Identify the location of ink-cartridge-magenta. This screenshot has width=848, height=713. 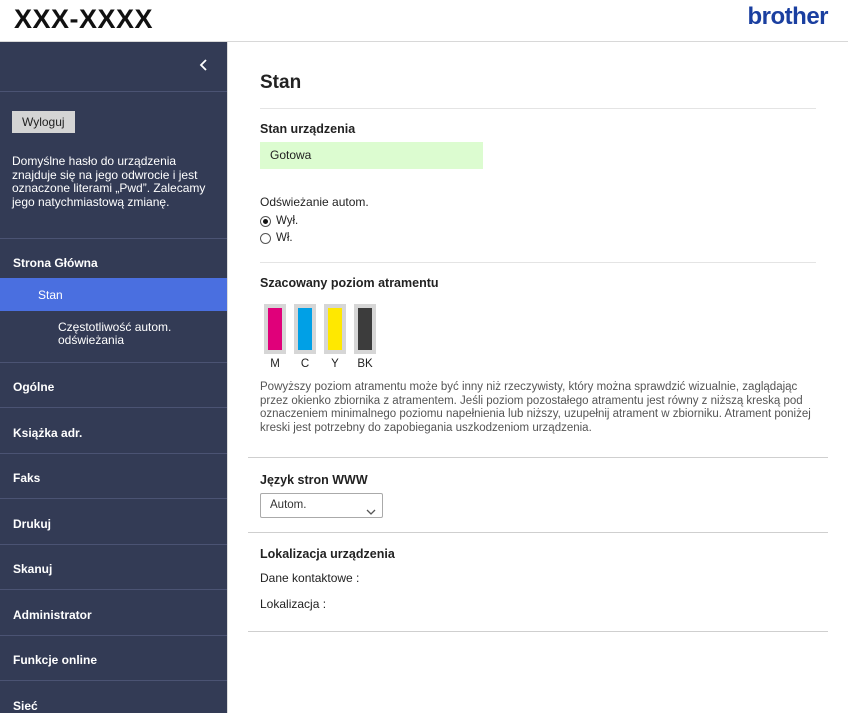
(275, 329).